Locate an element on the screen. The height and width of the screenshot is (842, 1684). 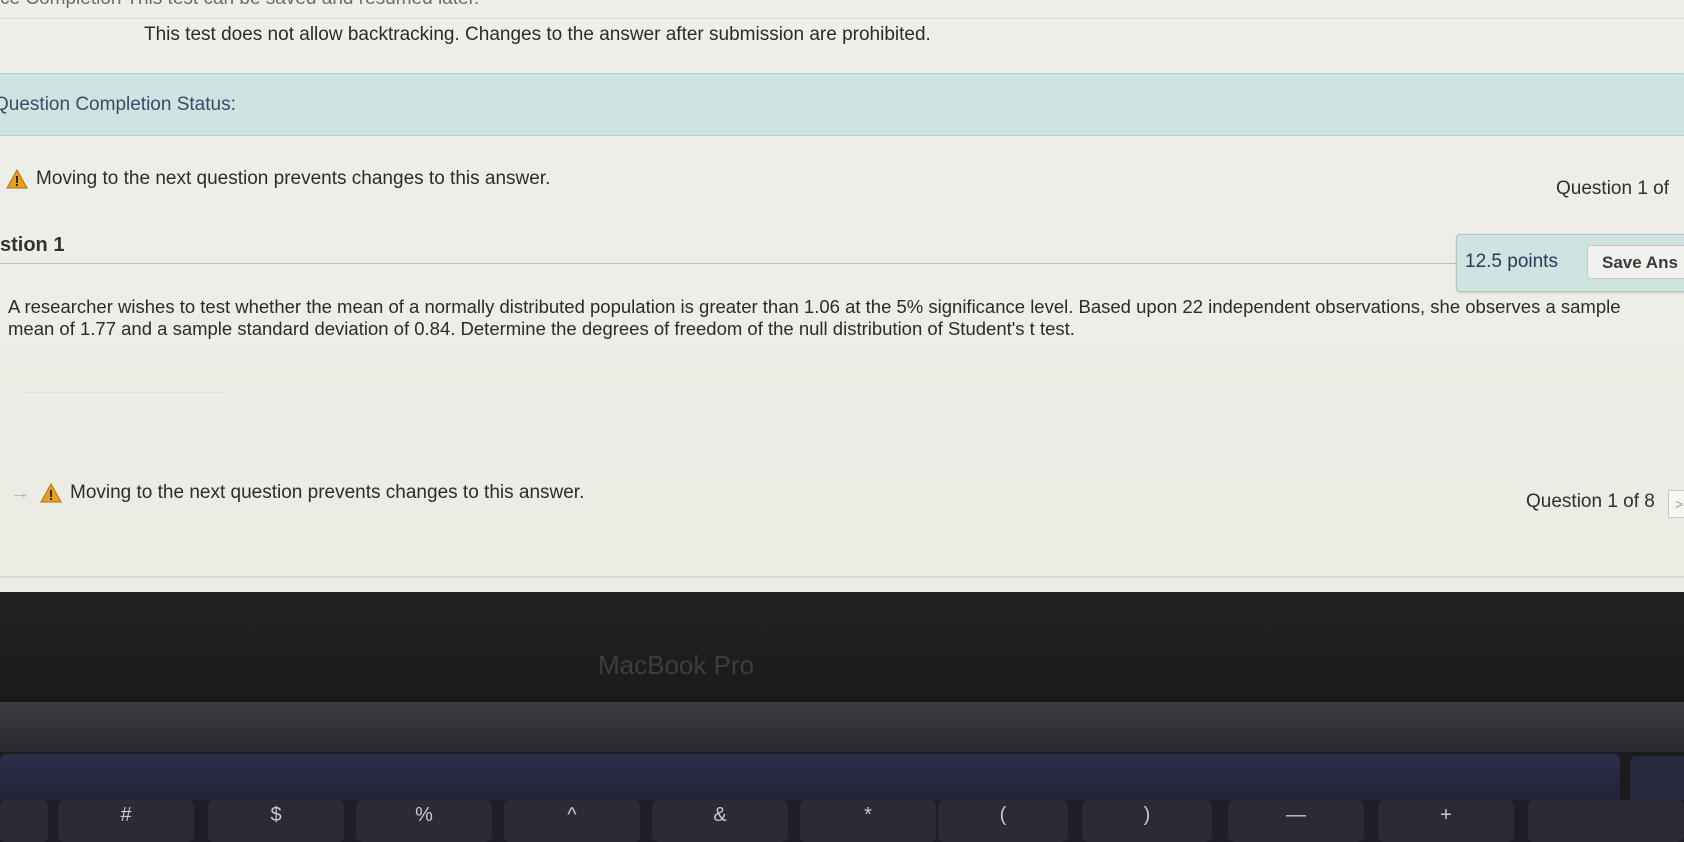
question-title: stion 1 is located at coordinates (32, 245).